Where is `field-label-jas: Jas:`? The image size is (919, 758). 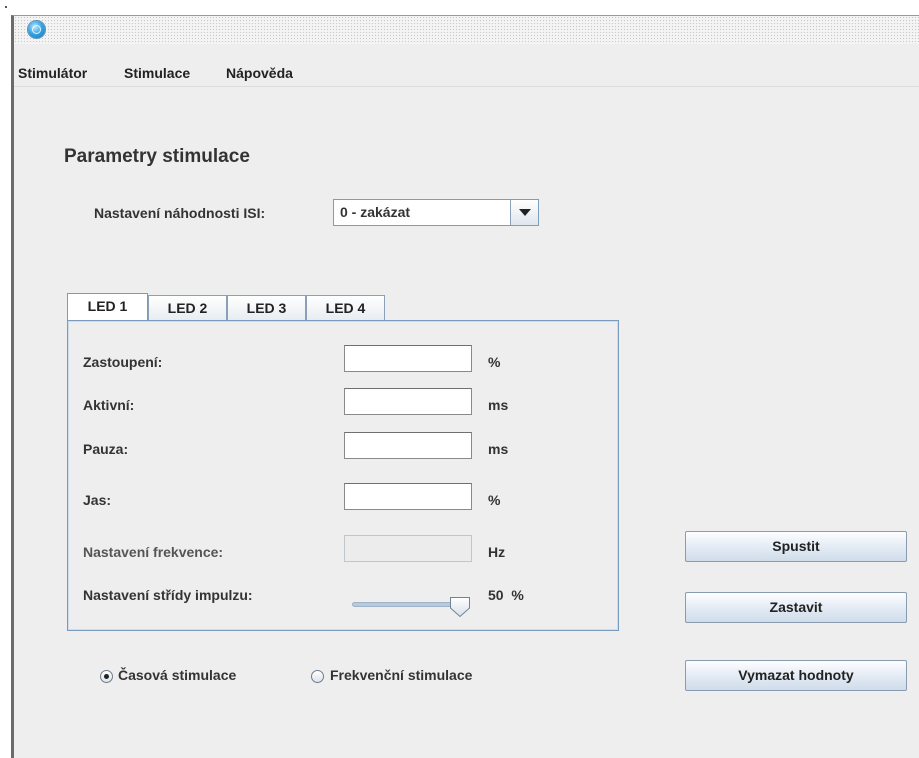 field-label-jas: Jas: is located at coordinates (97, 500).